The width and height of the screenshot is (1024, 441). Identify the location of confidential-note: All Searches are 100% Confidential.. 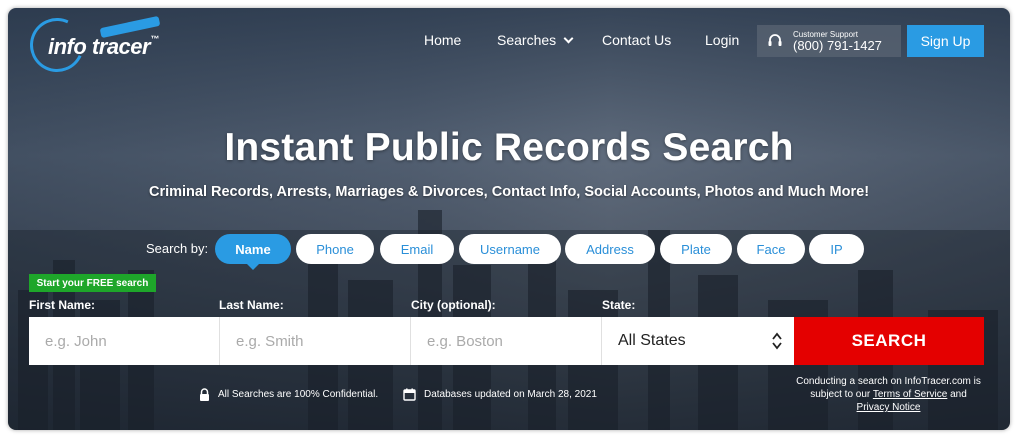
(288, 394).